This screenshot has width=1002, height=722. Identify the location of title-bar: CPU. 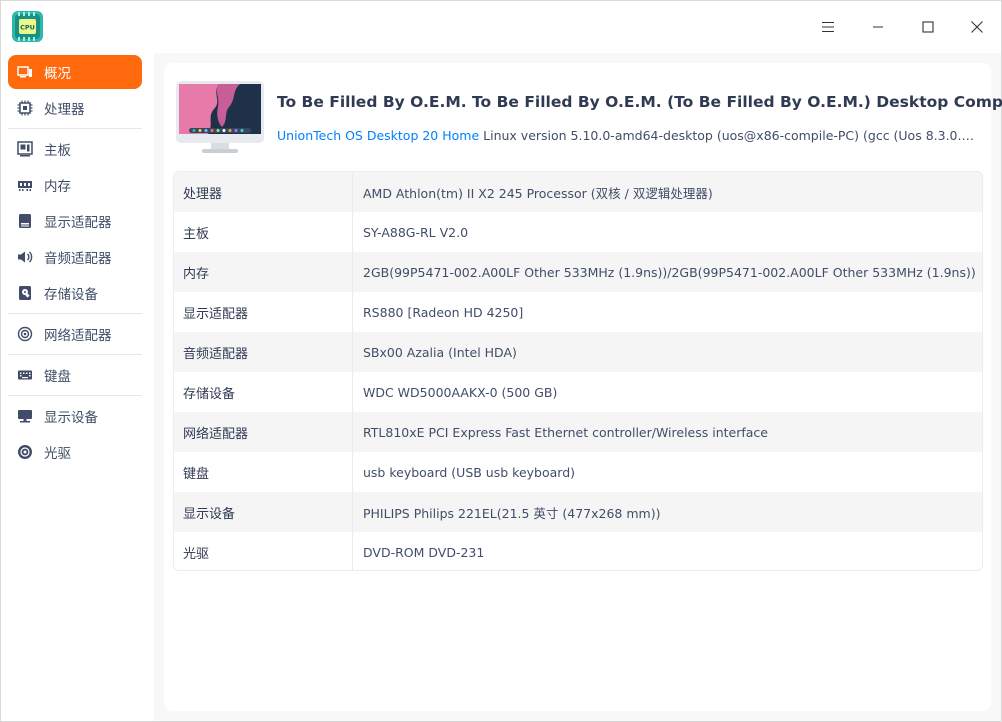
(501, 27).